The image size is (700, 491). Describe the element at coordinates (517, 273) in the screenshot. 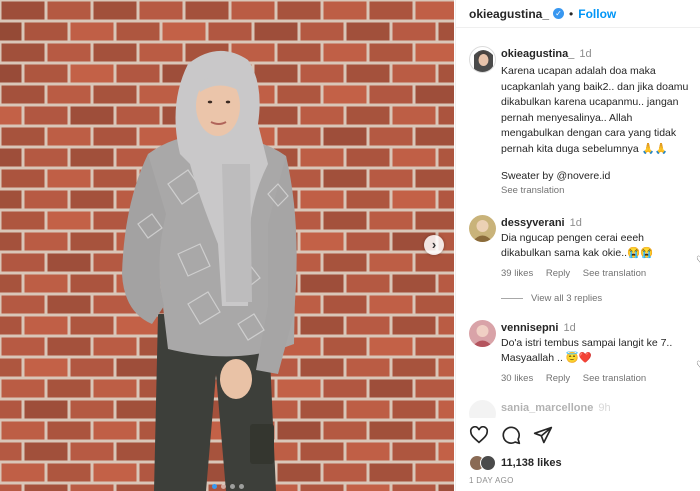

I see `comment-likes: 39 likes` at that location.